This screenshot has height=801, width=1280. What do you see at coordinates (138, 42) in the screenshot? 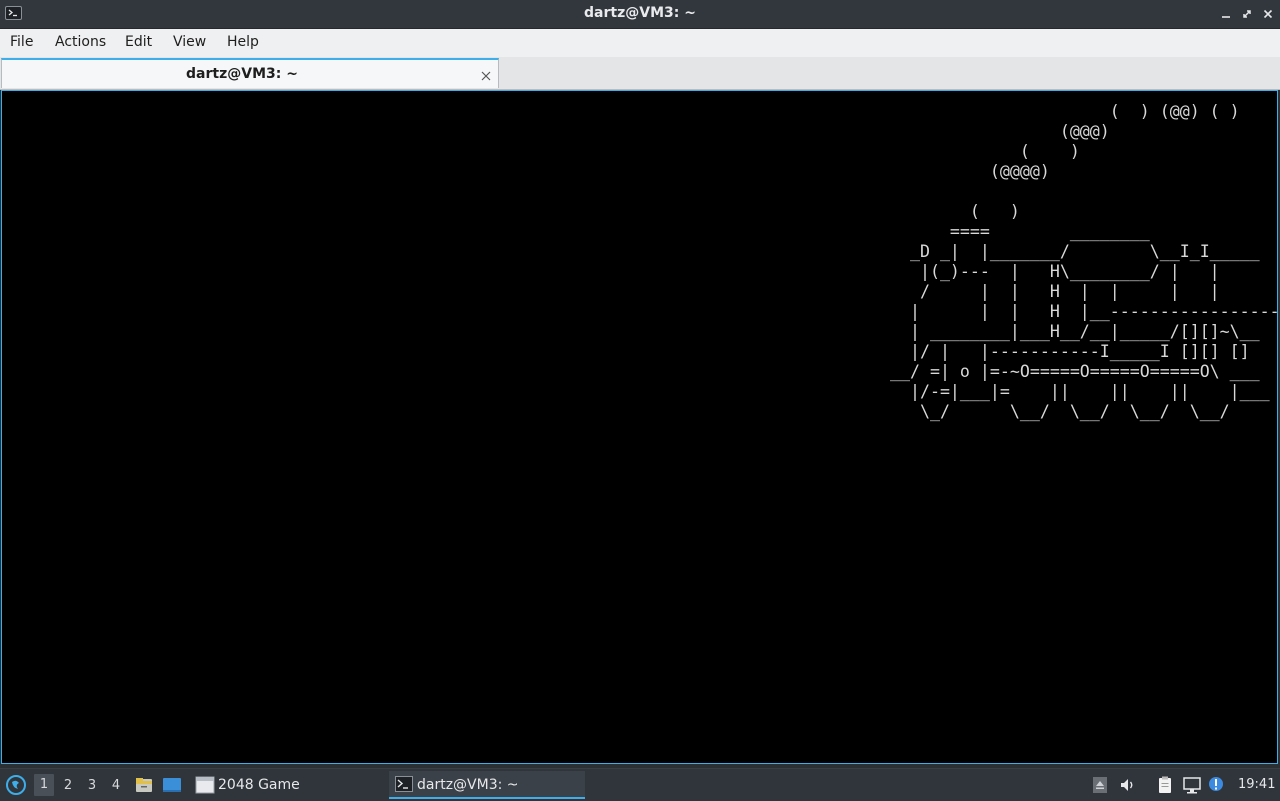
I see `menu-edit: Edit` at bounding box center [138, 42].